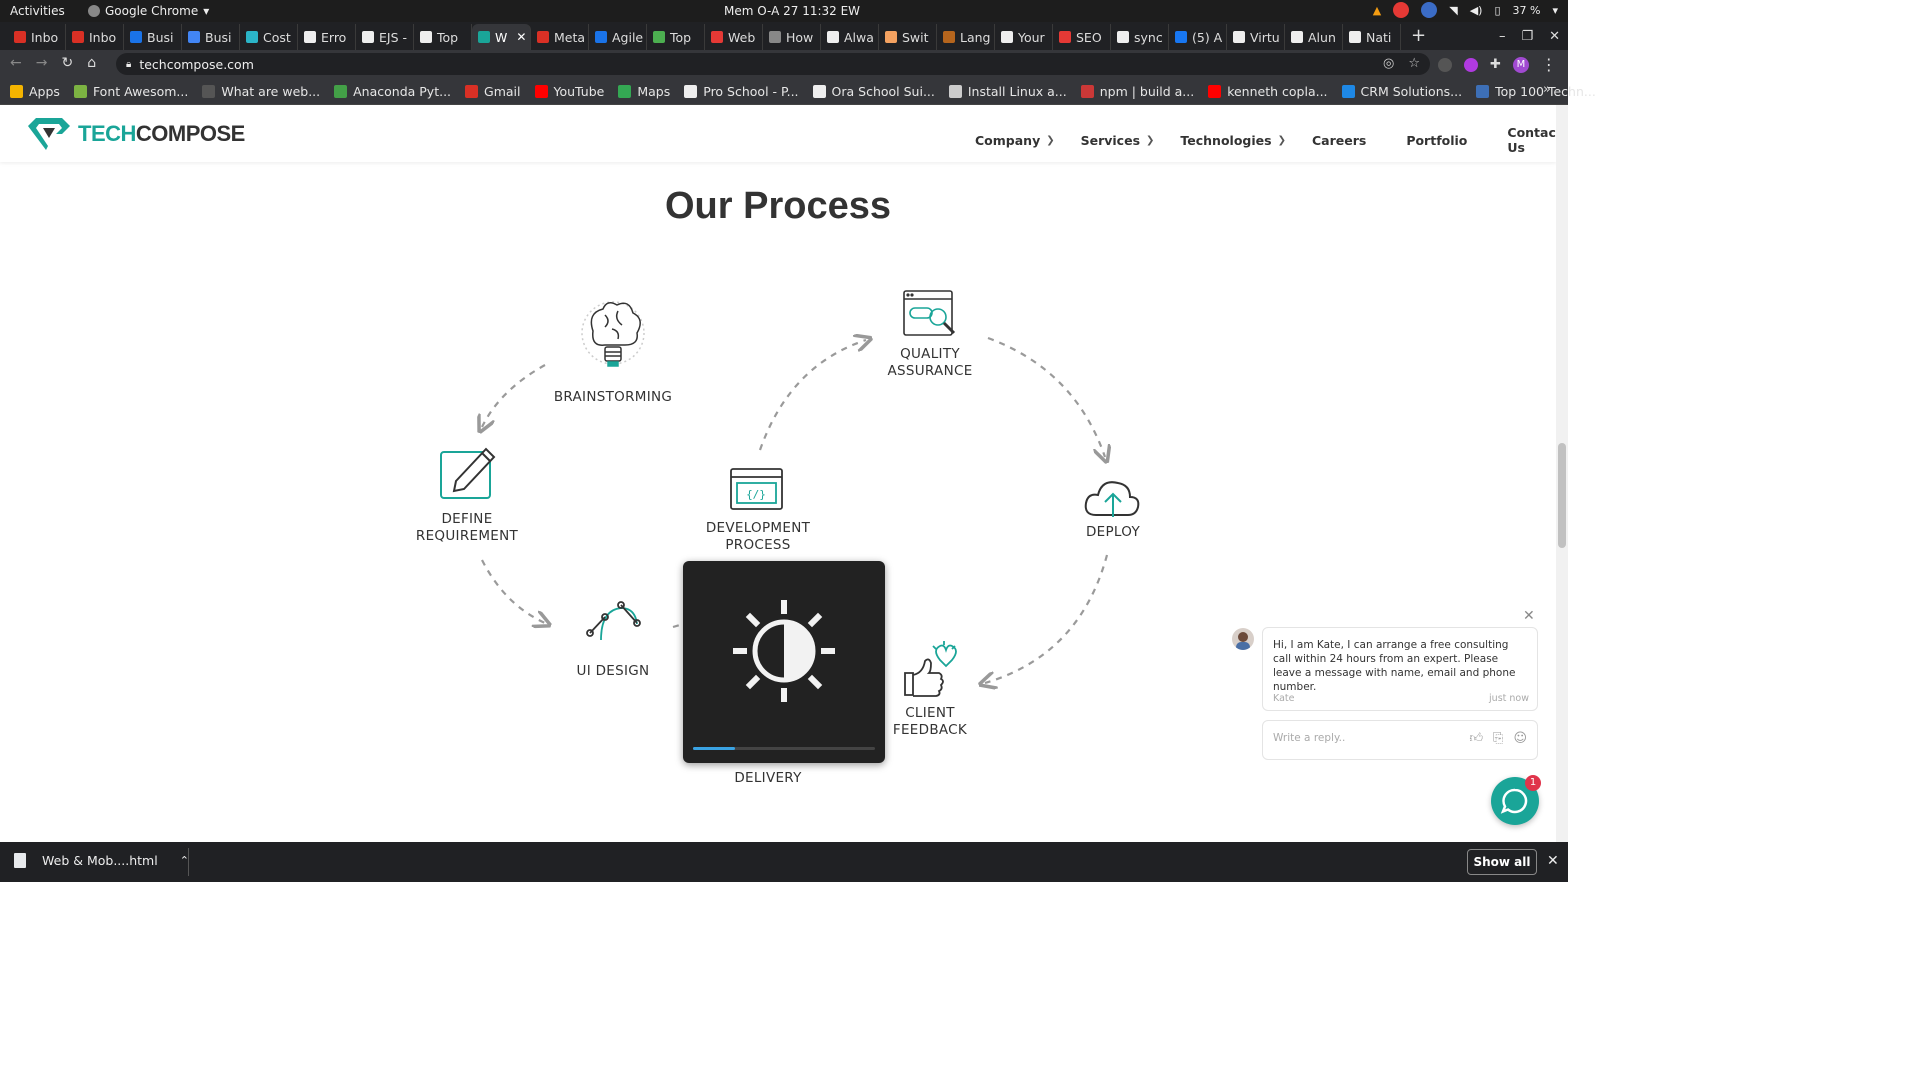 The width and height of the screenshot is (1920, 1080). I want to click on browser-tab: Cost, so click(269, 37).